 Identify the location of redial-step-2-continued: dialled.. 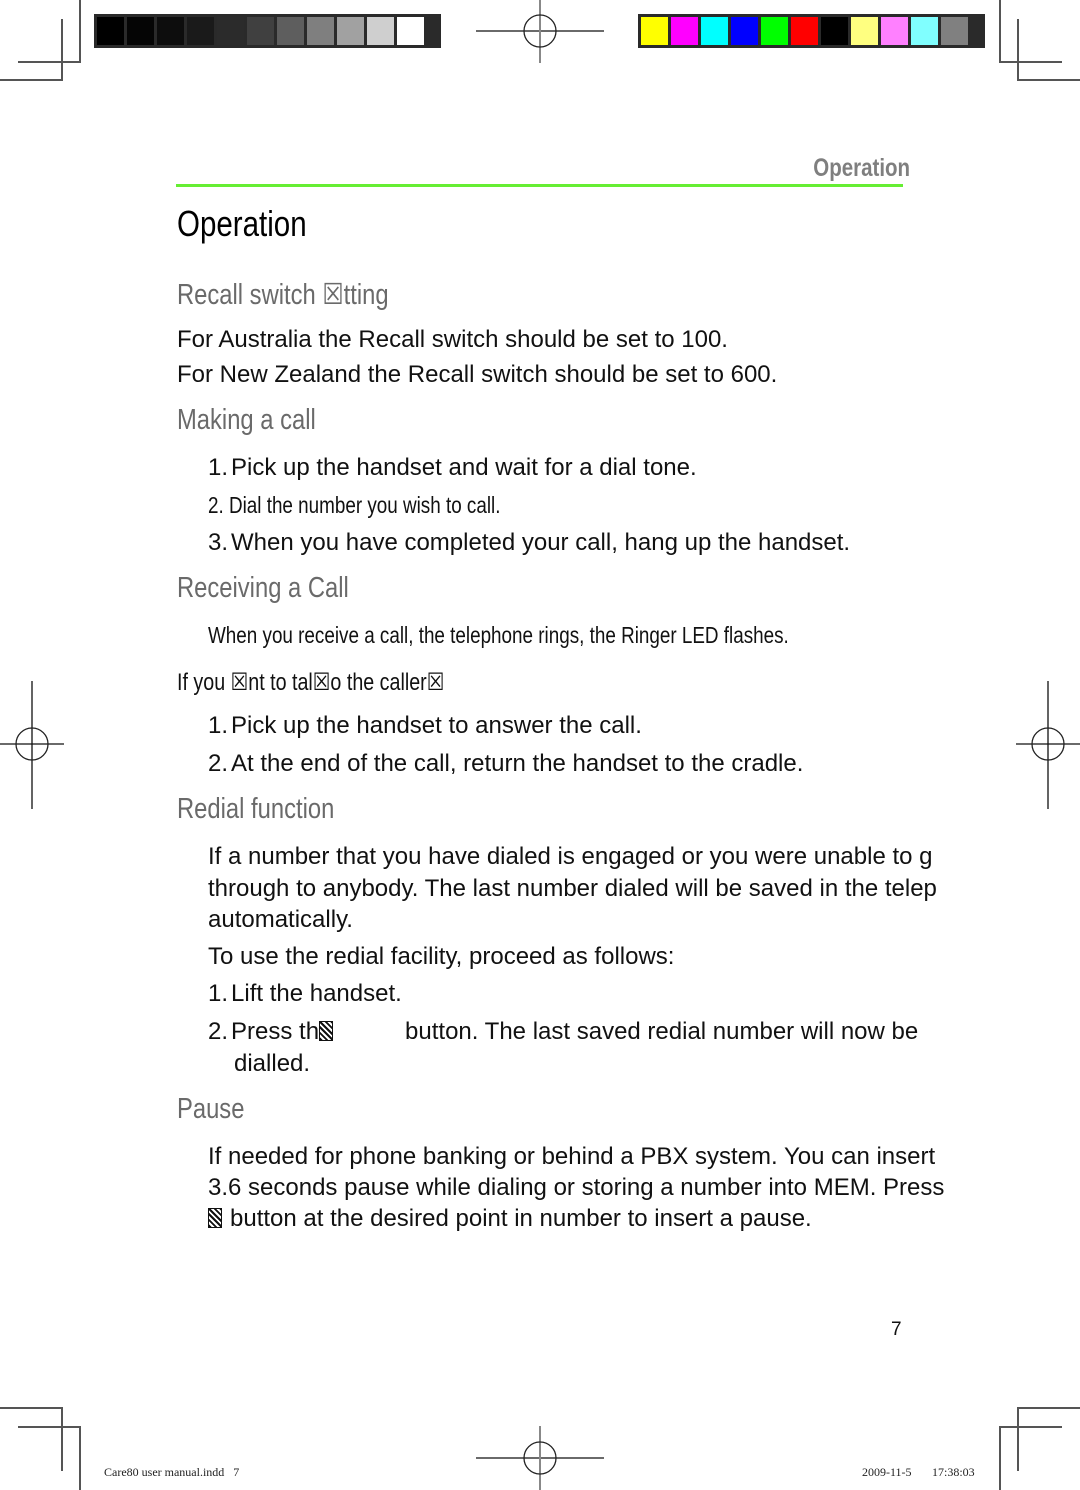
(272, 1063).